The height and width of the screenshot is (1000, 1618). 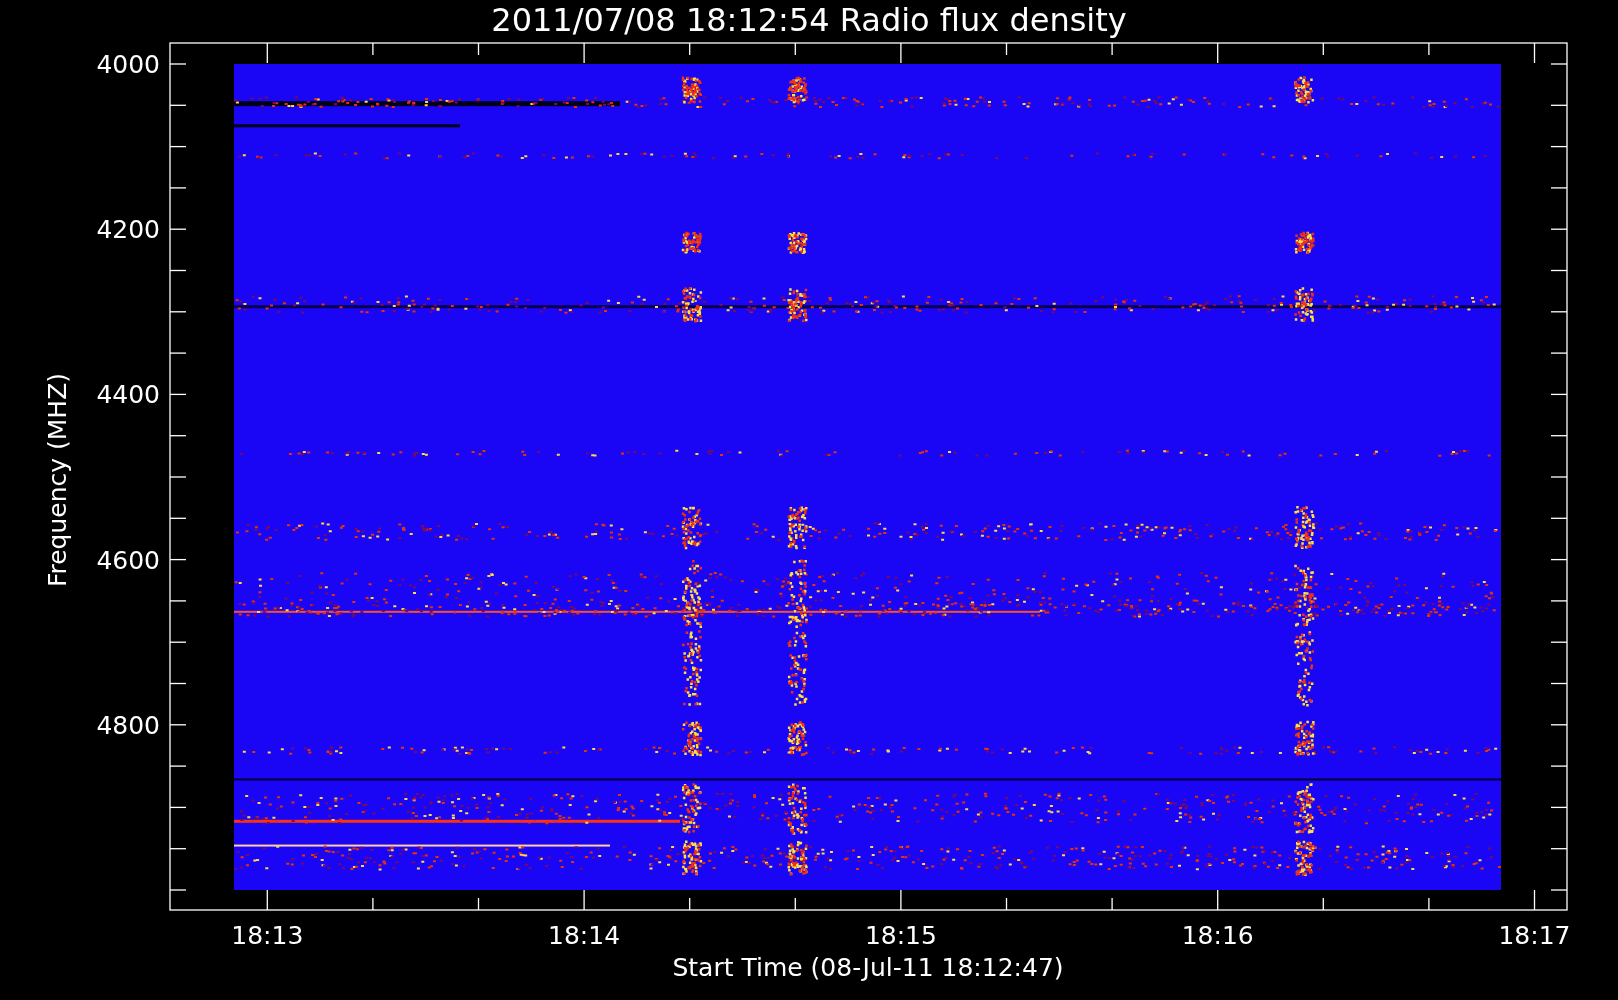 What do you see at coordinates (128, 725) in the screenshot?
I see `y-tick-label: 4800` at bounding box center [128, 725].